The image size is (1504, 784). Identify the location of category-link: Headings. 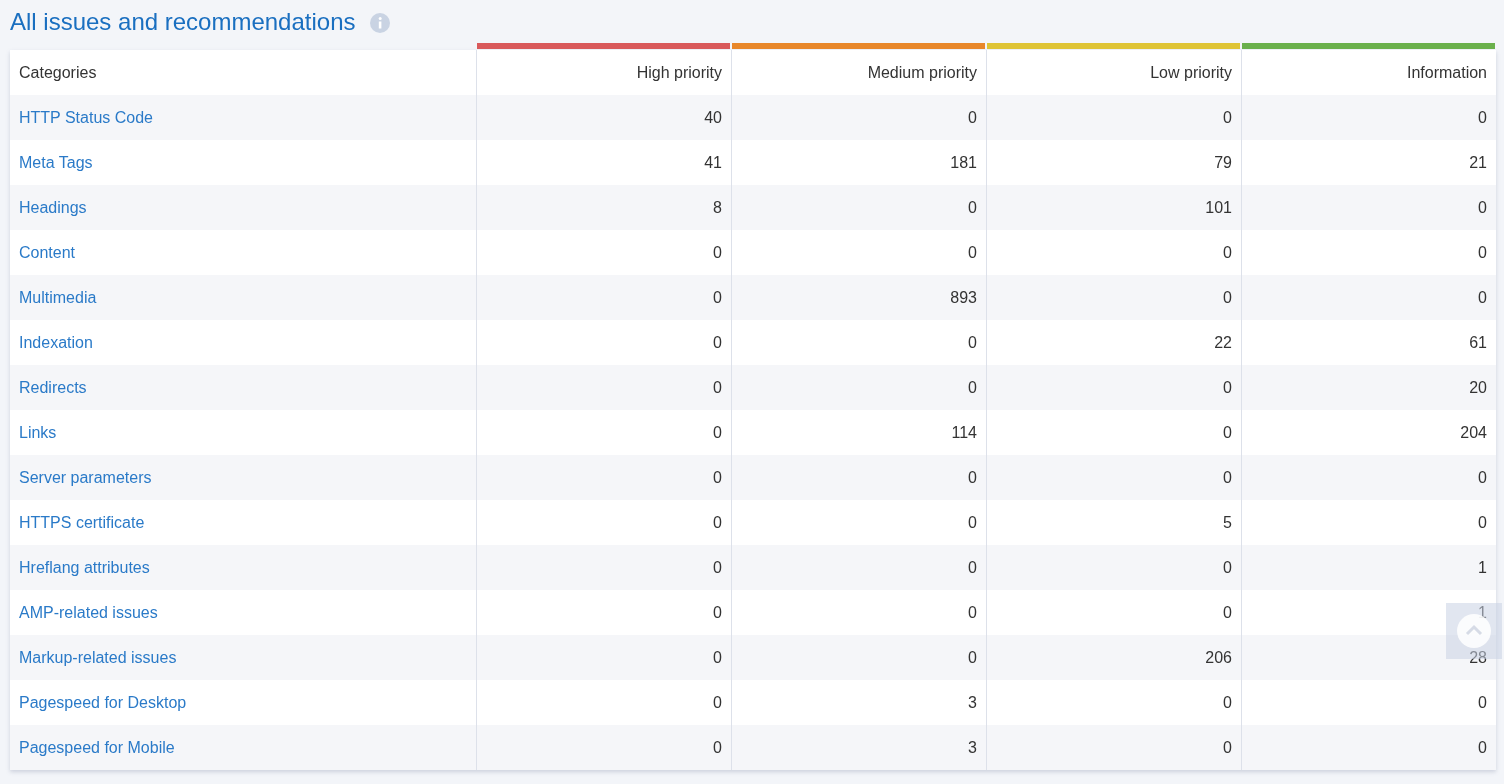
(53, 207).